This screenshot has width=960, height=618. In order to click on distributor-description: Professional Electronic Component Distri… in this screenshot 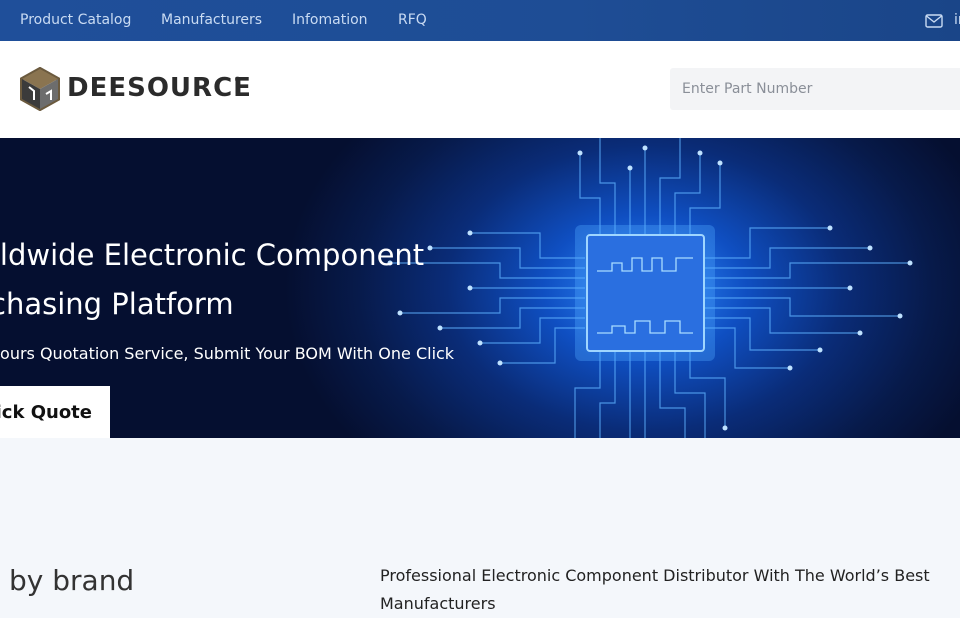, I will do `click(655, 589)`.